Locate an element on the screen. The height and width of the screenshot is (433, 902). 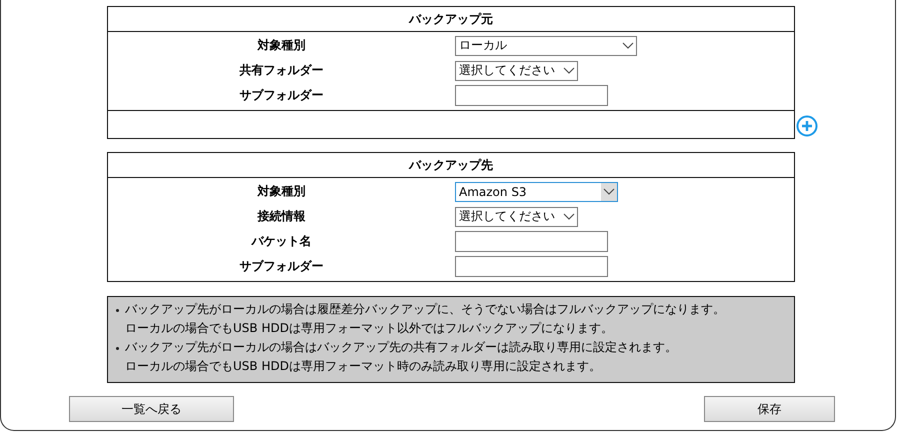
note-text: ローカルの場合でもUSB HDDは専用フォーマット以外ではフルバックアップになります。 is located at coordinates (369, 328).